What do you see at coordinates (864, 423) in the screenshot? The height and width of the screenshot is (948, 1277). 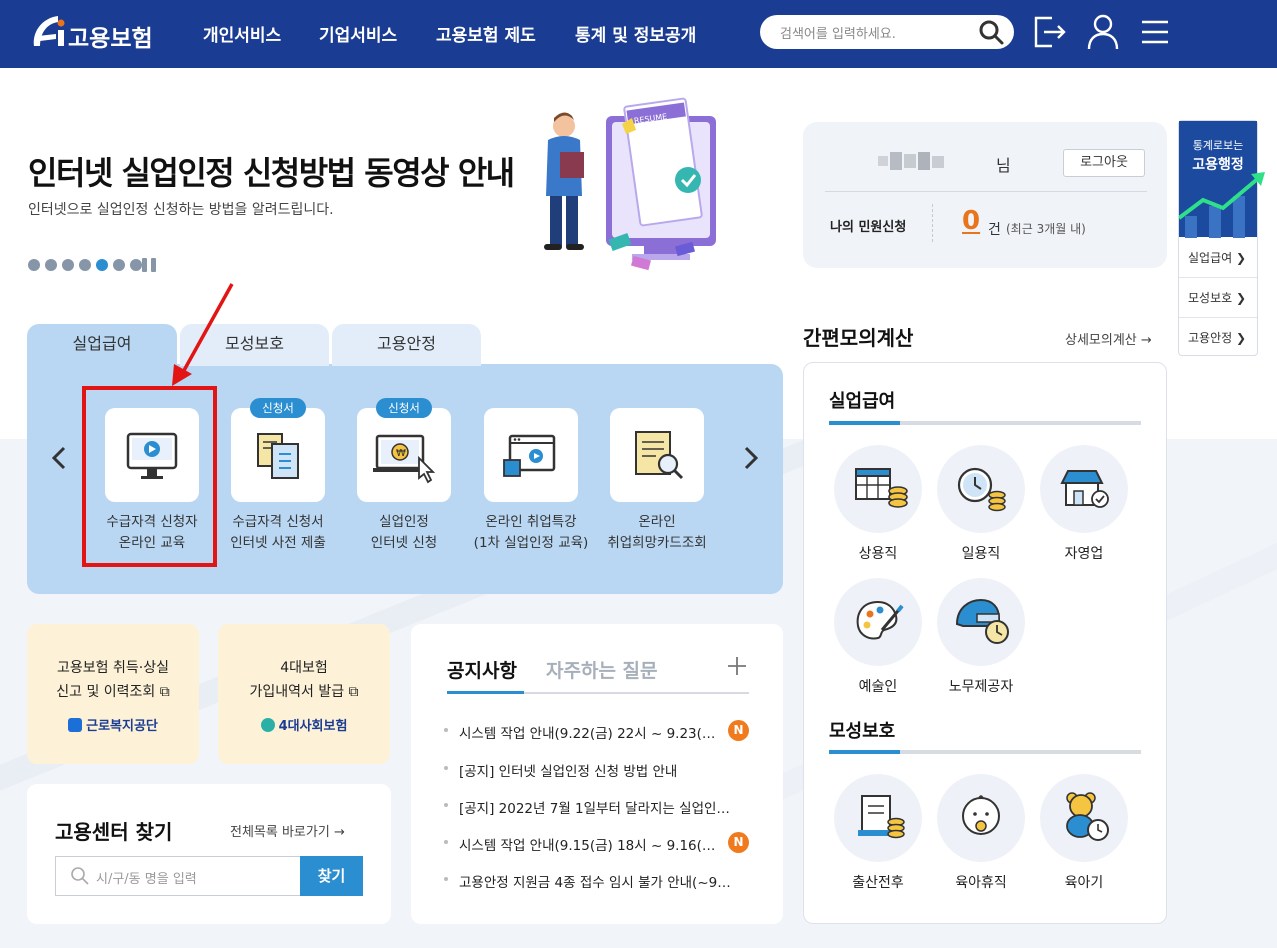 I see `section-indicator` at bounding box center [864, 423].